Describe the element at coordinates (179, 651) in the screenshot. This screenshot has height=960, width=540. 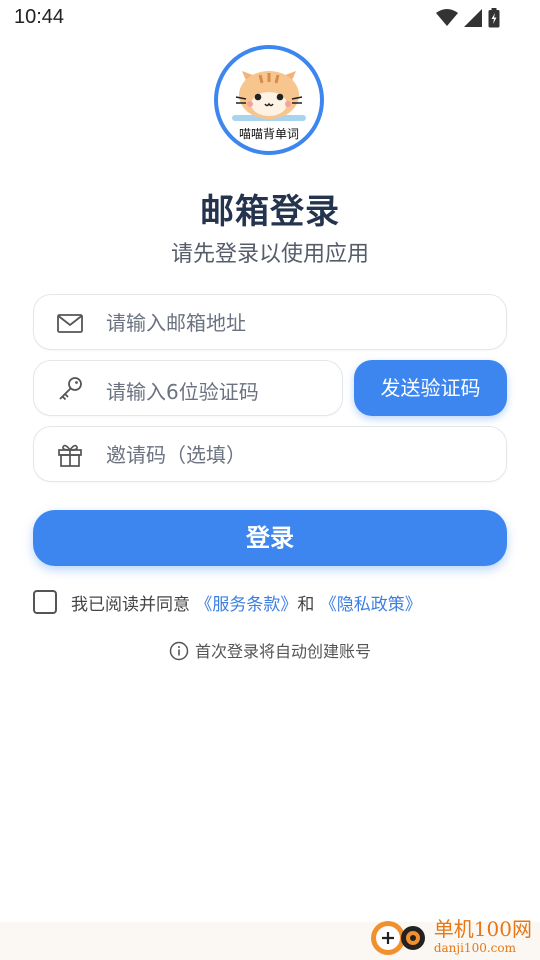
I see `info-icon` at that location.